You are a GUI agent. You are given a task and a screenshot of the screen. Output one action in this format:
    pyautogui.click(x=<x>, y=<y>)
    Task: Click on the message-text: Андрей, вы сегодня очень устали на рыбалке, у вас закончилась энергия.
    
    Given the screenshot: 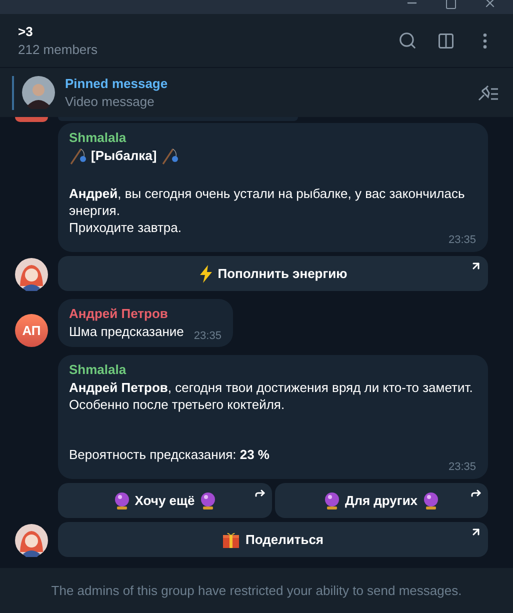 What is the action you would take?
    pyautogui.click(x=267, y=202)
    